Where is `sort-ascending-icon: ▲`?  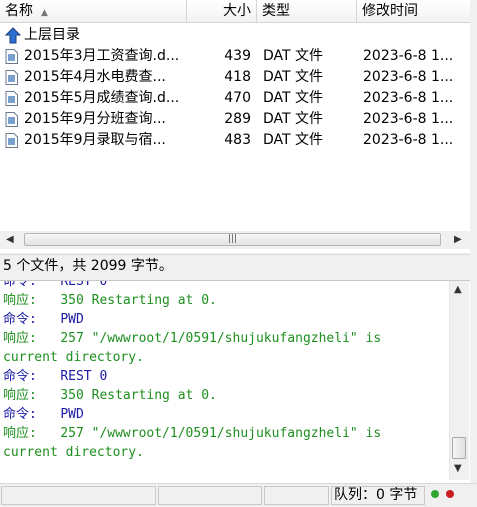 sort-ascending-icon: ▲ is located at coordinates (44, 13).